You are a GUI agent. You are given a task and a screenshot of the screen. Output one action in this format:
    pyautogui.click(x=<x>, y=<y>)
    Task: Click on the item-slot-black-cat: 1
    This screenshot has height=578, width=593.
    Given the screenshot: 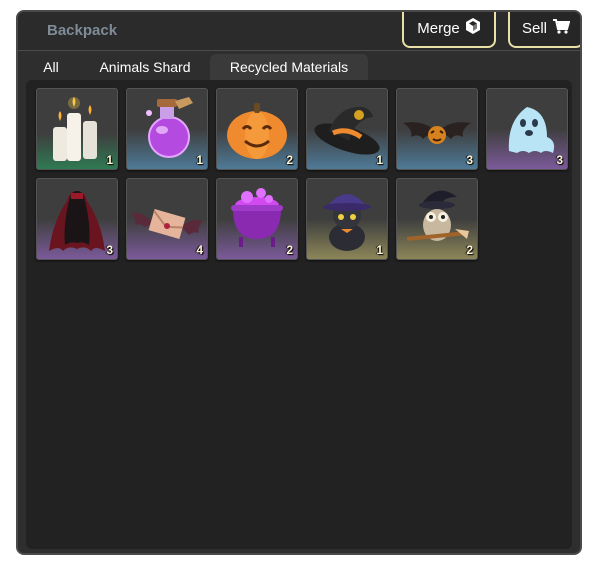 What is the action you would take?
    pyautogui.click(x=347, y=219)
    